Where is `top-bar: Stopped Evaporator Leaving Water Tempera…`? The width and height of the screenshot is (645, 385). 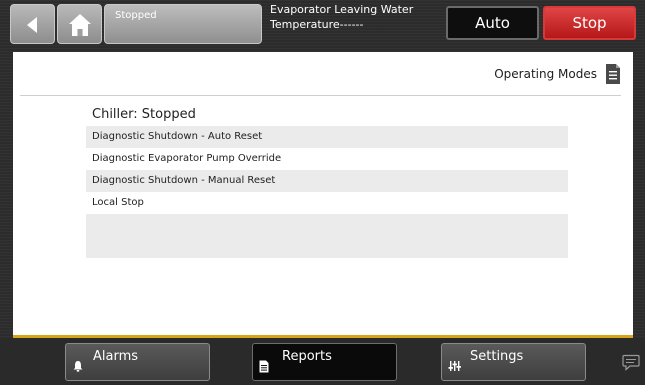 top-bar: Stopped Evaporator Leaving Water Tempera… is located at coordinates (322, 23).